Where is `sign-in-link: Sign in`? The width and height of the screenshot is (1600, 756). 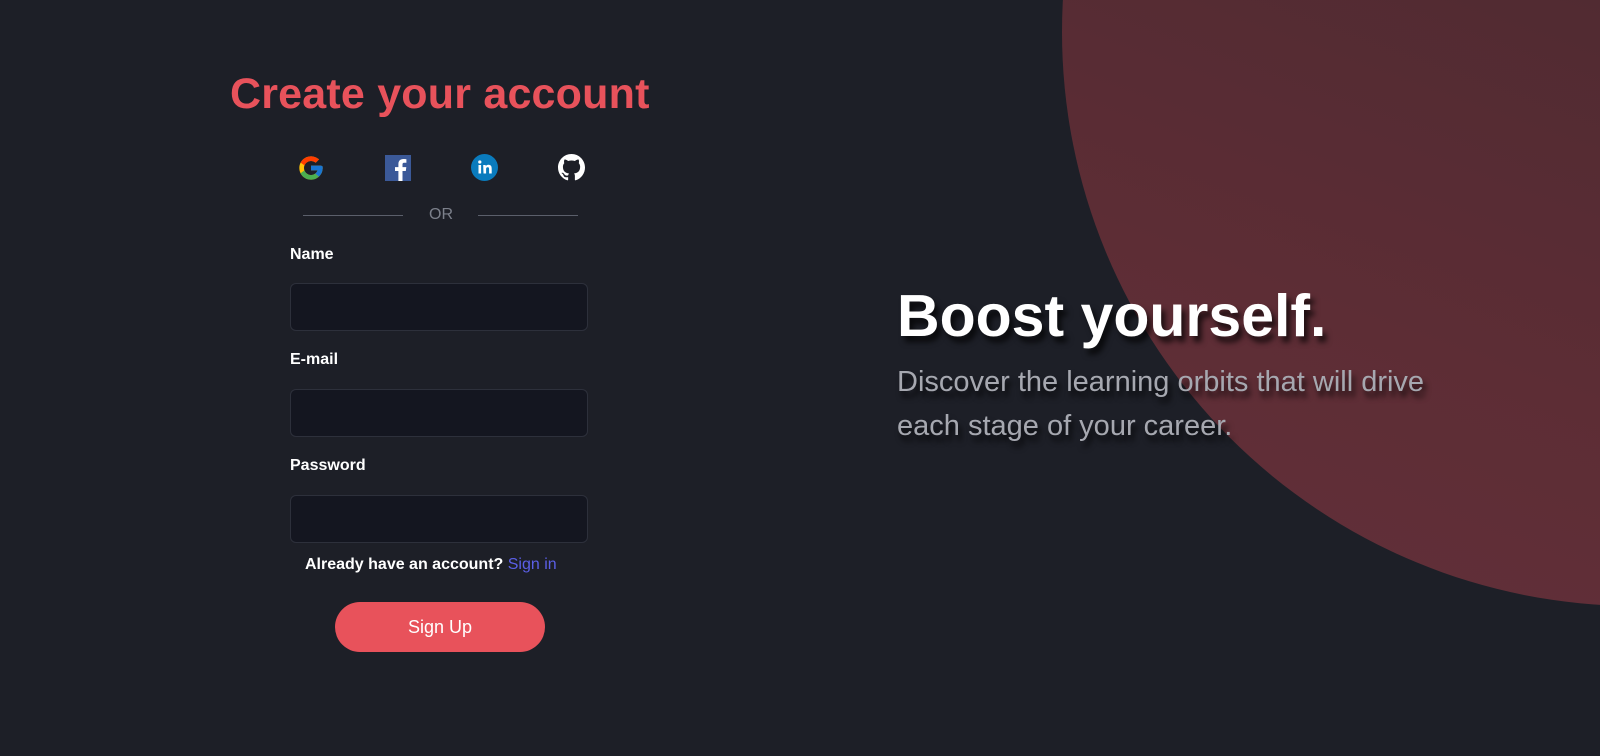
sign-in-link: Sign in is located at coordinates (532, 564).